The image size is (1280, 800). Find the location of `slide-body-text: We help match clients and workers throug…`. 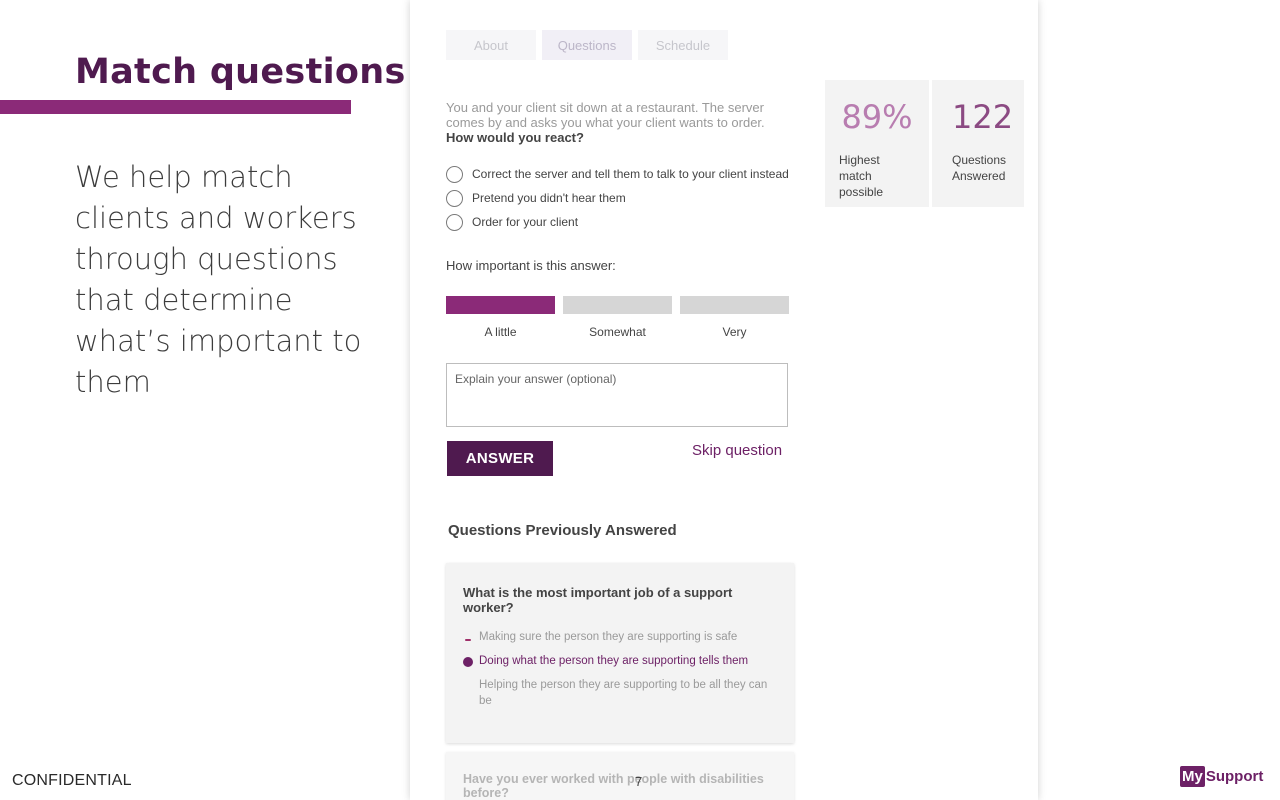

slide-body-text: We help match clients and workers throug… is located at coordinates (218, 279).